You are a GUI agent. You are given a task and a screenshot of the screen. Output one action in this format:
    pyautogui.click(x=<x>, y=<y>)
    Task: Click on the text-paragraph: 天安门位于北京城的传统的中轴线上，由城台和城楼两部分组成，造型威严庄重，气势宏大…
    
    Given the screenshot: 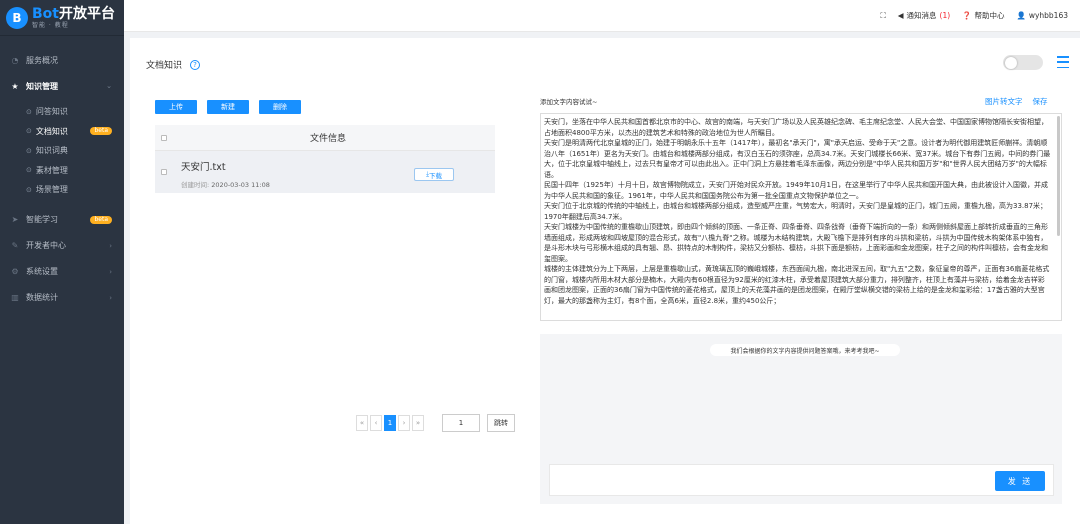 What is the action you would take?
    pyautogui.click(x=796, y=211)
    